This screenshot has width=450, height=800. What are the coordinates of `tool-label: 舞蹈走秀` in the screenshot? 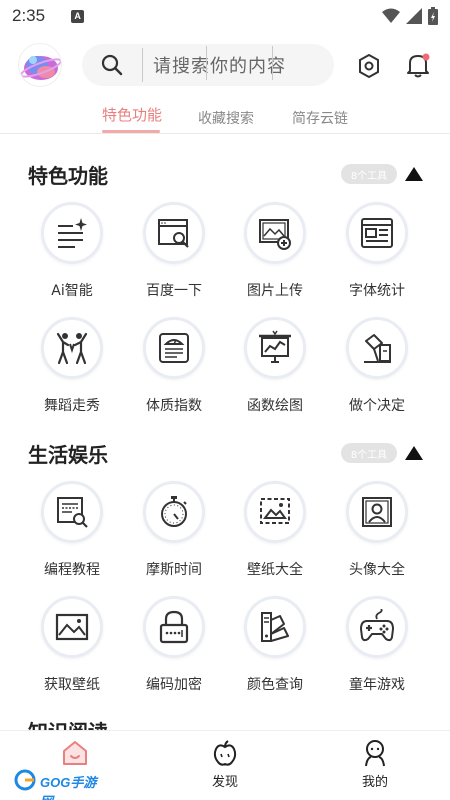 It's located at (72, 406).